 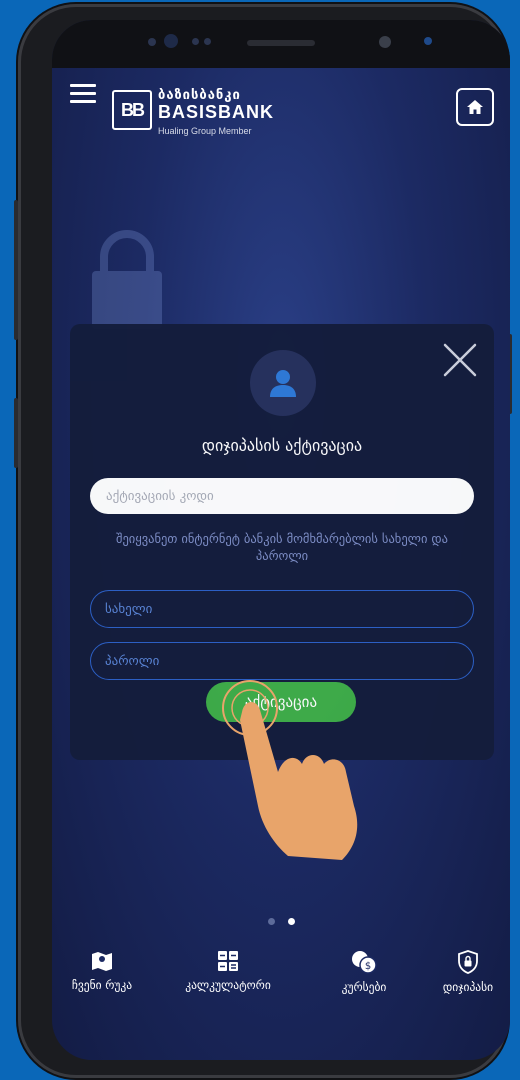 I want to click on close-button, so click(x=460, y=360).